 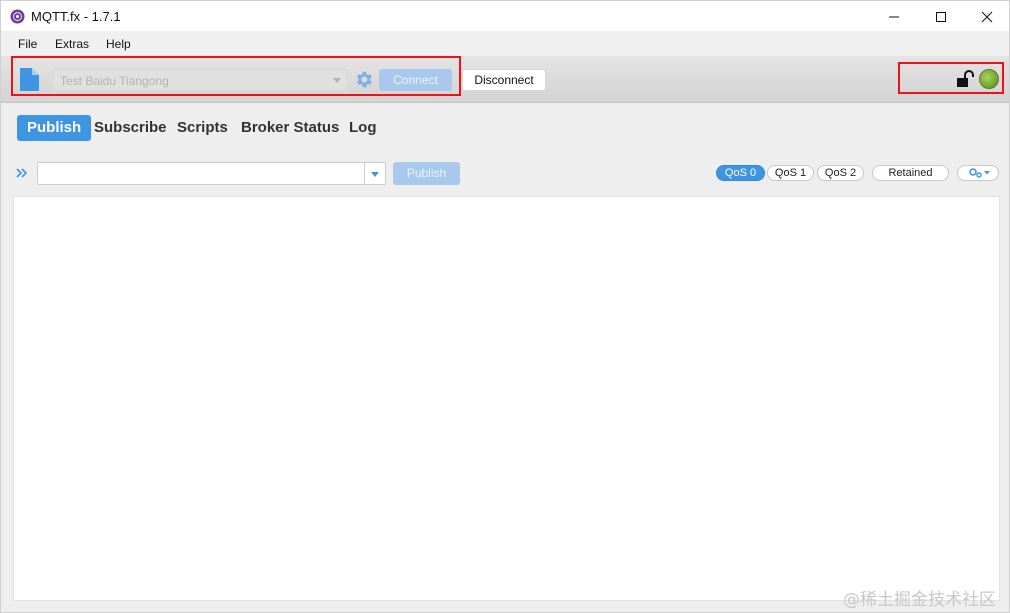 I want to click on qos1-toggle: QoS 1, so click(x=790, y=173).